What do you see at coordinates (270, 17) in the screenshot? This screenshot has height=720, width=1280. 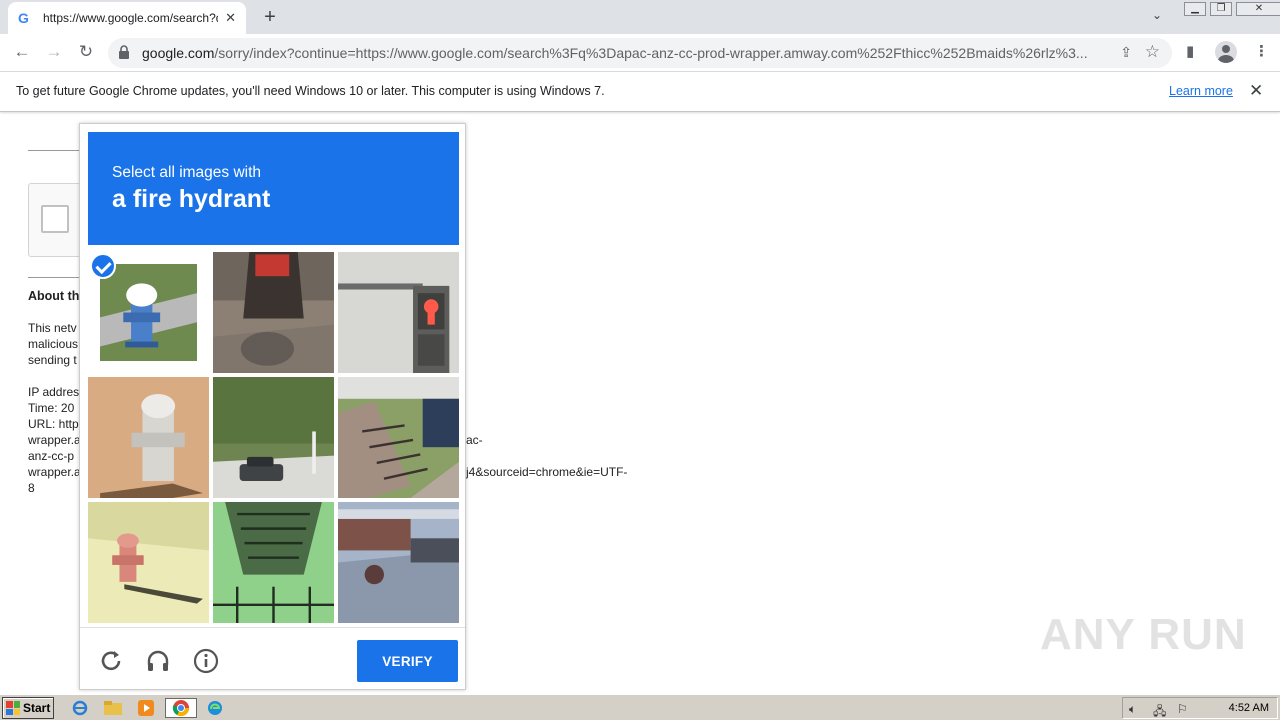 I see `new-tab-button: +` at bounding box center [270, 17].